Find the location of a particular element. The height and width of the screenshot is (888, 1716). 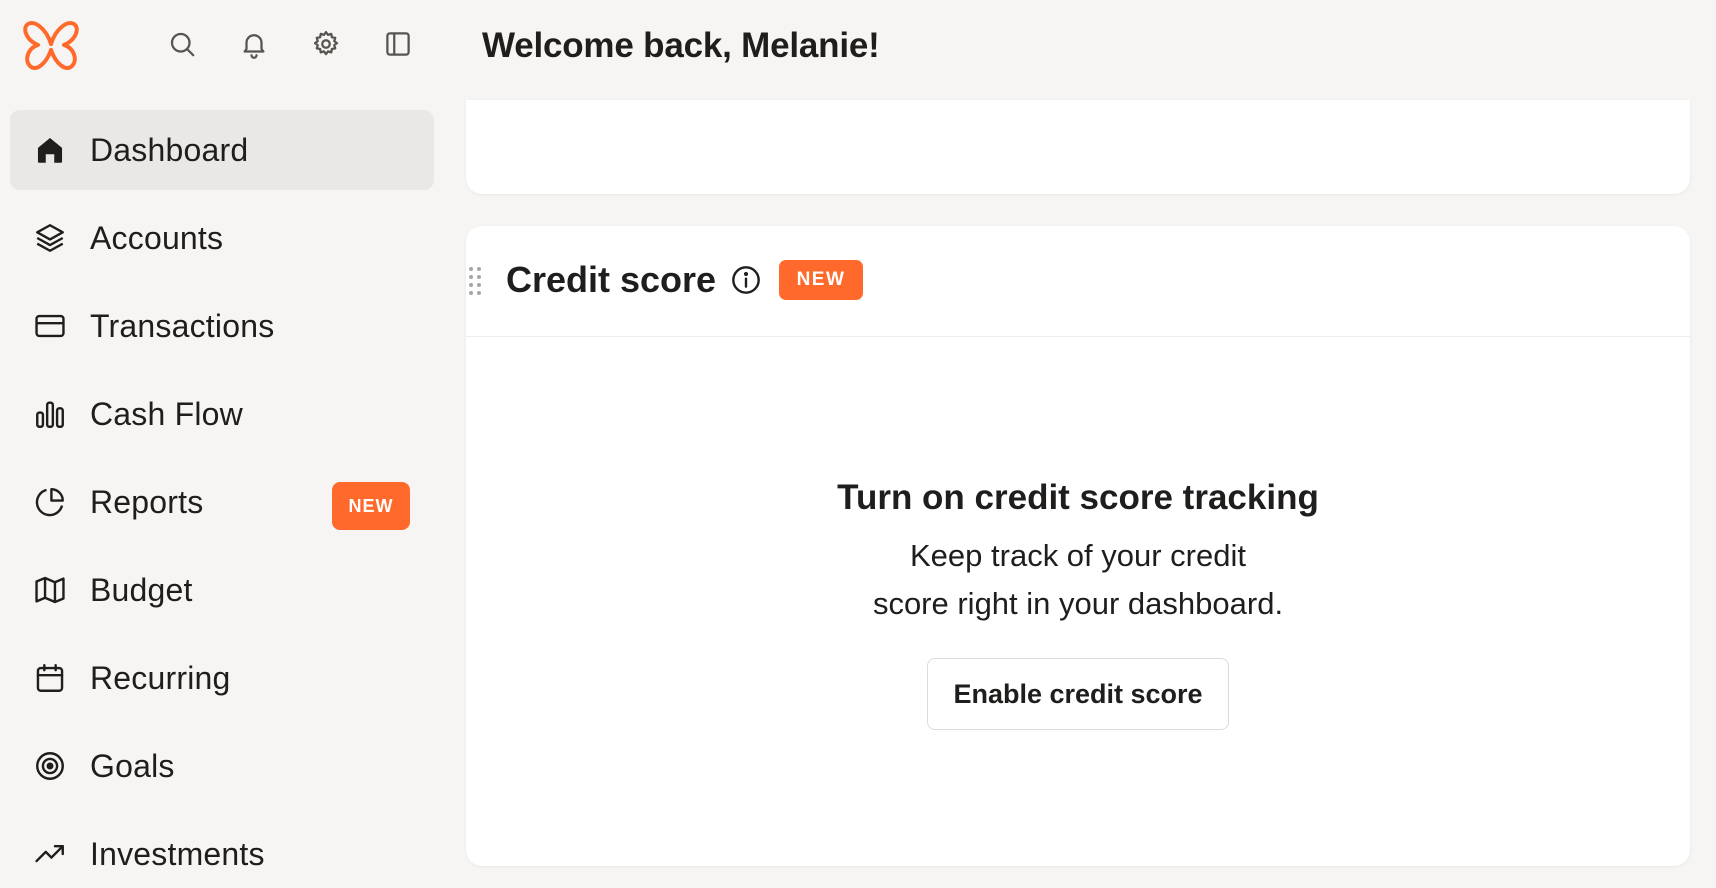

divider is located at coordinates (1078, 336).